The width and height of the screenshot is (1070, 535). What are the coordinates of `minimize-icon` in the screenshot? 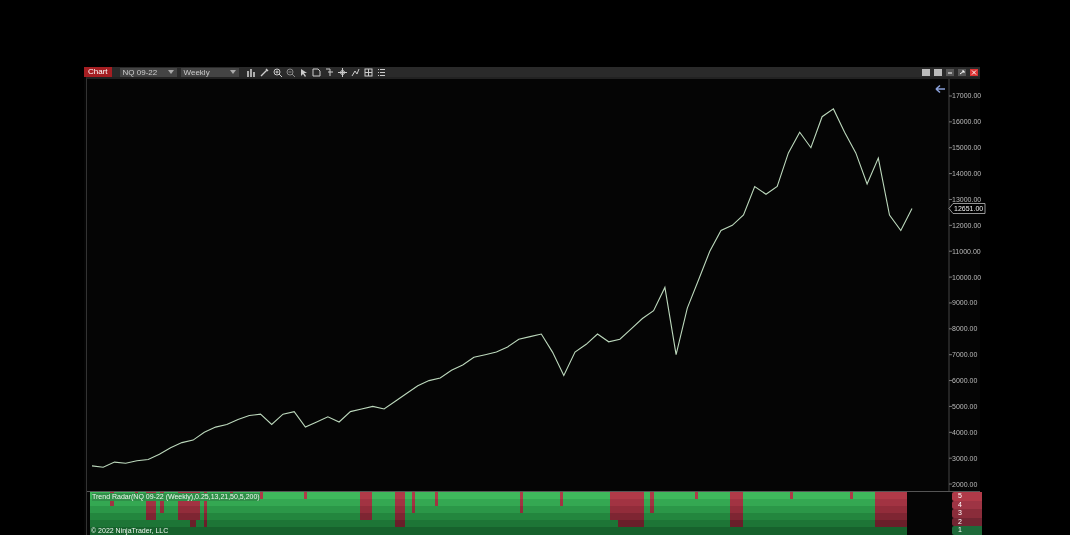 It's located at (950, 72).